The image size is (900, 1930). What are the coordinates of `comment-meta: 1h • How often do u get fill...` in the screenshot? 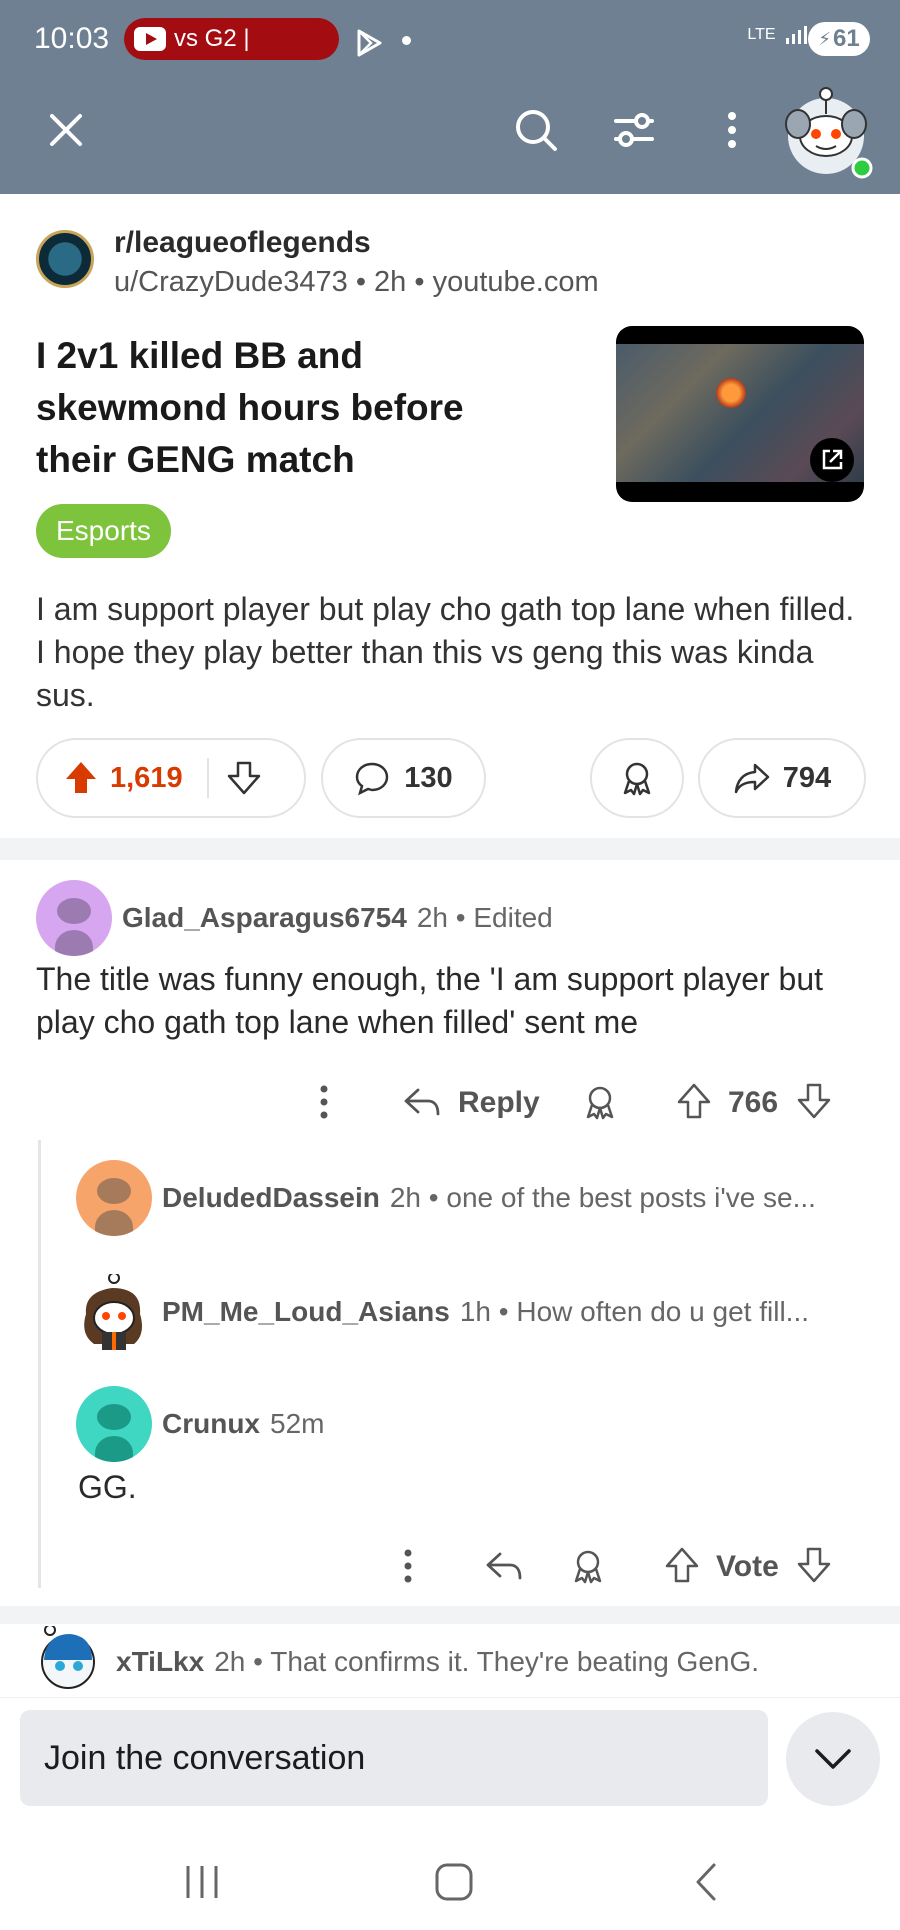 It's located at (634, 1311).